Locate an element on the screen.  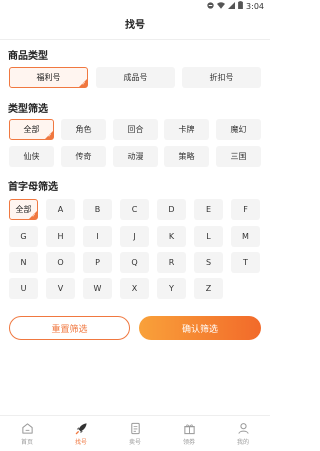
chip-label: D is located at coordinates (171, 209).